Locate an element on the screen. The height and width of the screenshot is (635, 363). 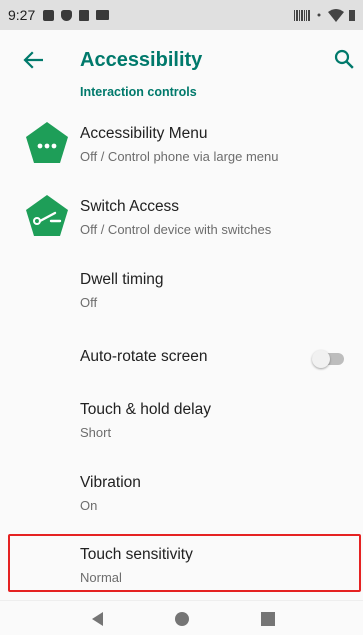
status-right-icons is located at coordinates (324, 15).